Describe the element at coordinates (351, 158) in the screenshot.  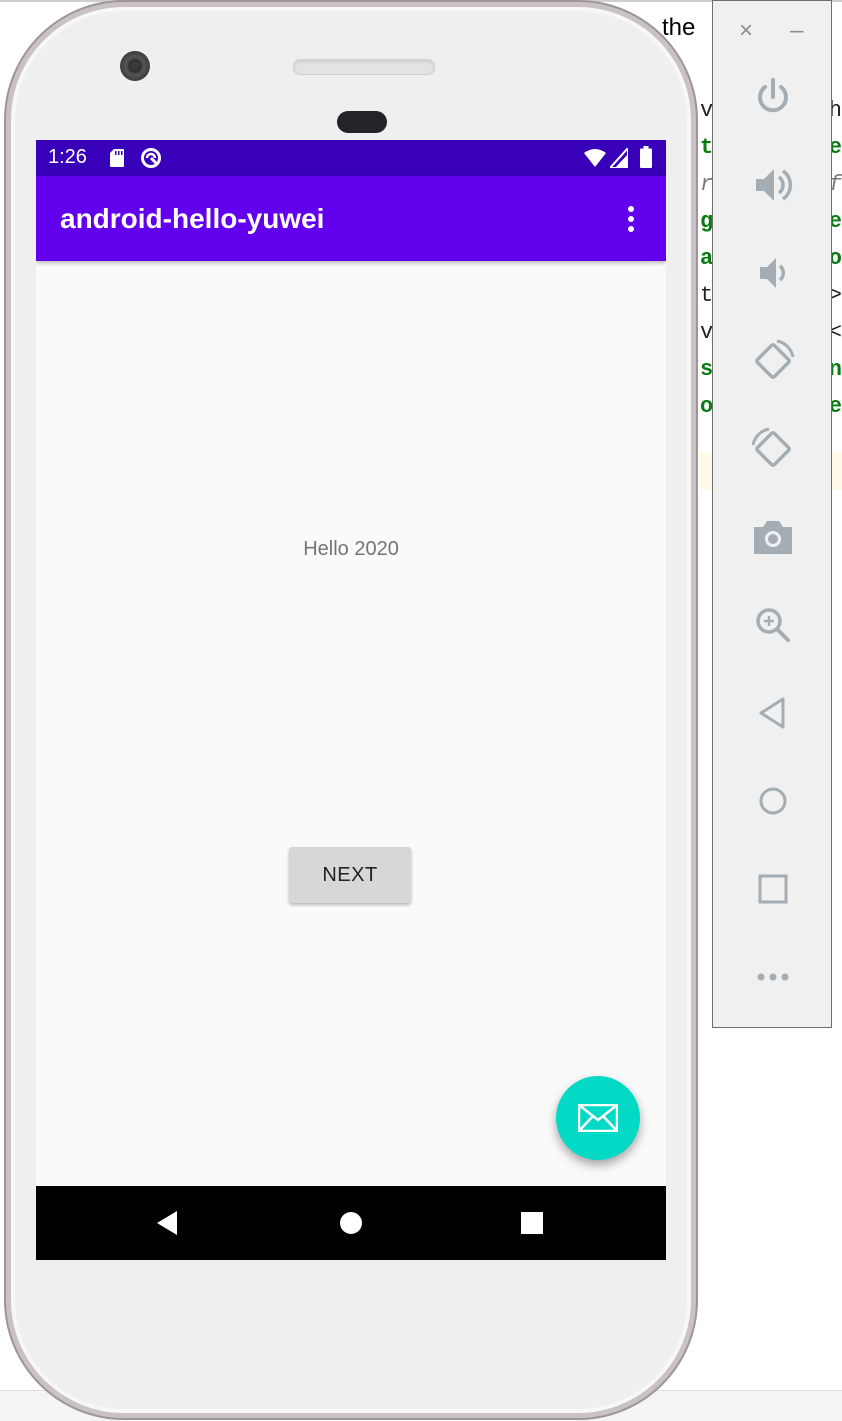
I see `status-bar: 1:26` at that location.